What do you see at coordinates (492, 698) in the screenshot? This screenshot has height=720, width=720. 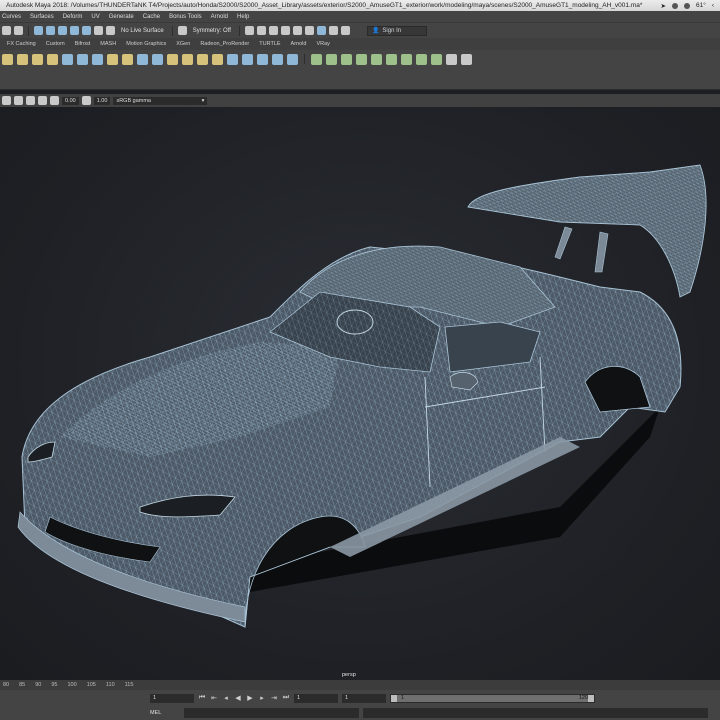 I see `range-bar: 1 120` at bounding box center [492, 698].